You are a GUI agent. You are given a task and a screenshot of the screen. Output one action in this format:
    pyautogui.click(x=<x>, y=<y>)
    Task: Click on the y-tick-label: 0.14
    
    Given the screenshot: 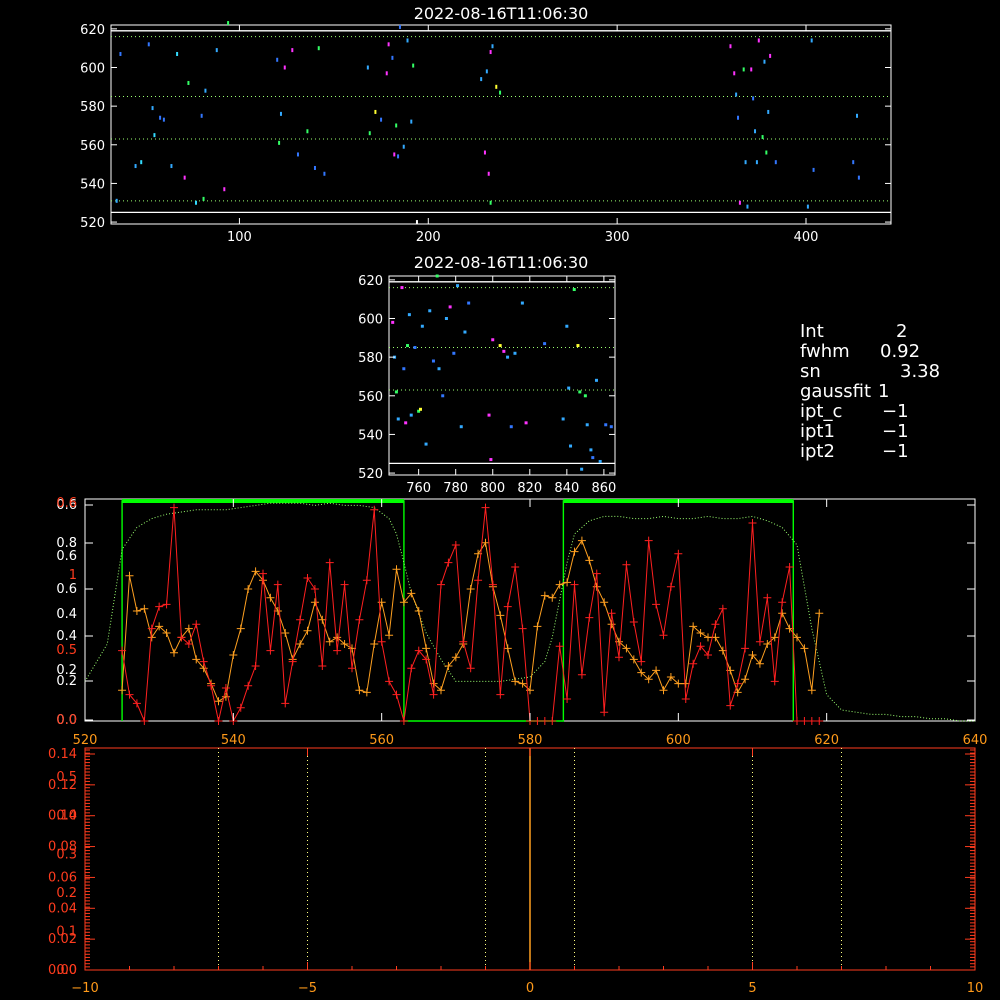 What is the action you would take?
    pyautogui.click(x=62, y=754)
    